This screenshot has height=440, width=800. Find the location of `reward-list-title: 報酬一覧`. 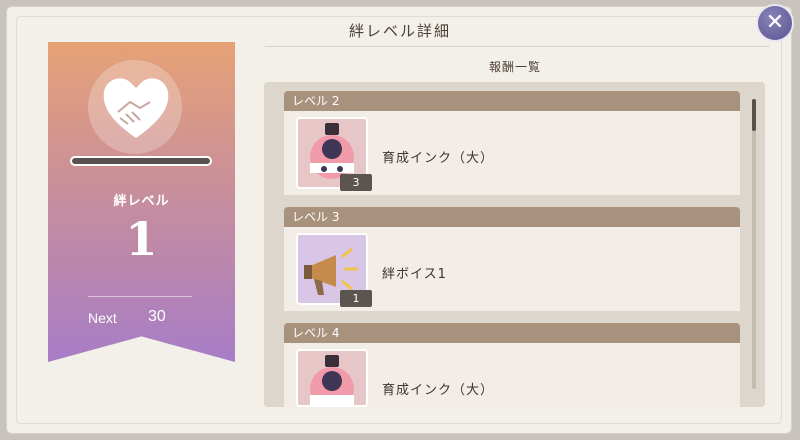

reward-list-title: 報酬一覧 is located at coordinates (514, 67).